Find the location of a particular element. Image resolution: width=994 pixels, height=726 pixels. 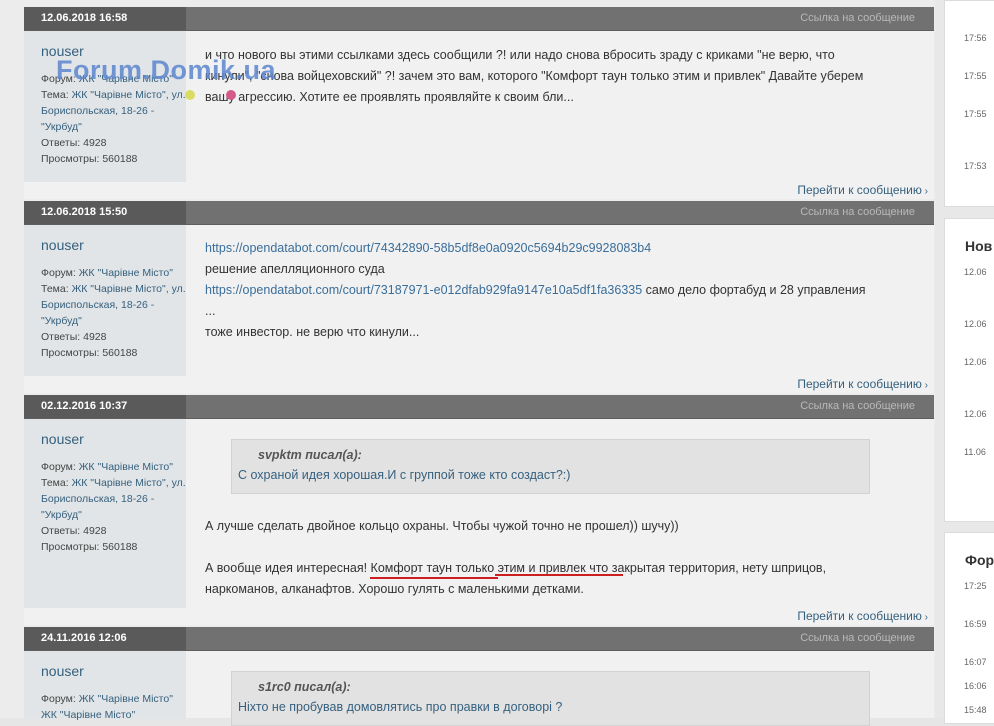

sidebar-time: 17:56 is located at coordinates (975, 38).